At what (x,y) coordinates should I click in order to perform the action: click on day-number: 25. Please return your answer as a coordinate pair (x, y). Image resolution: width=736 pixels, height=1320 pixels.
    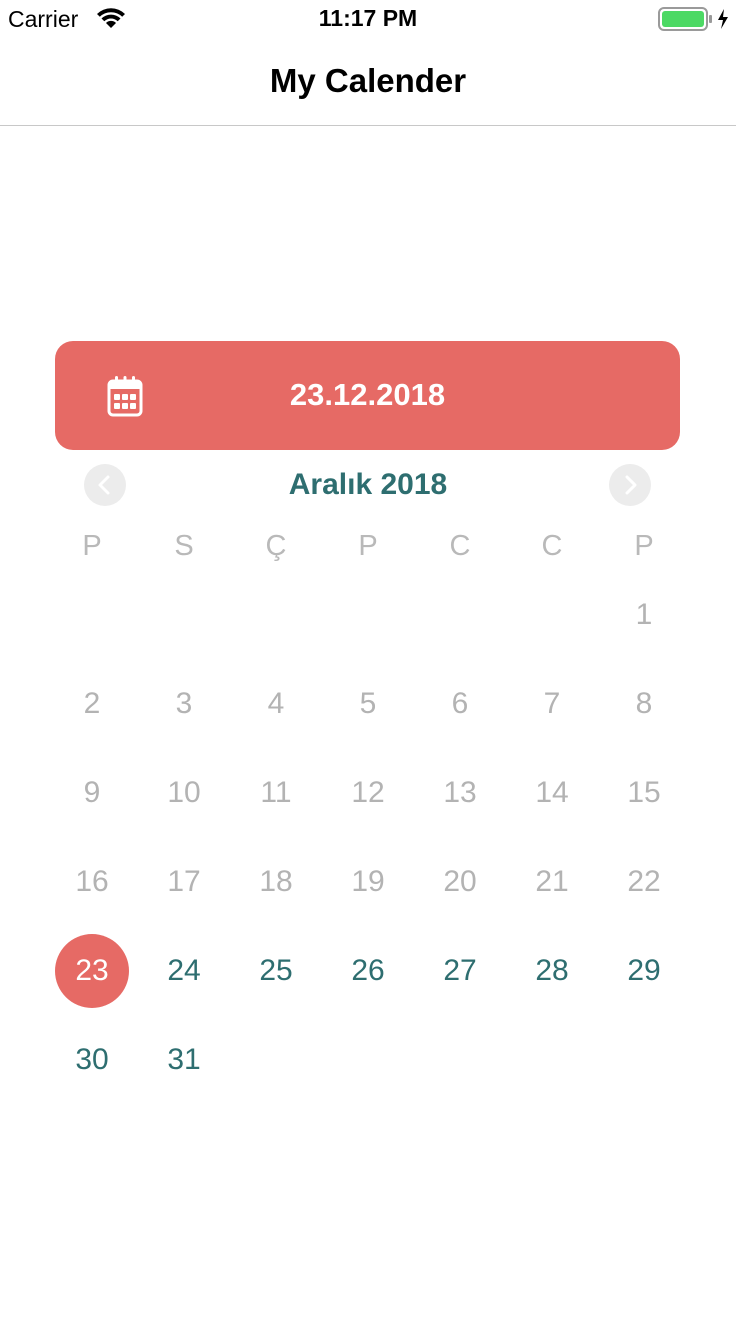
    Looking at the image, I should click on (276, 970).